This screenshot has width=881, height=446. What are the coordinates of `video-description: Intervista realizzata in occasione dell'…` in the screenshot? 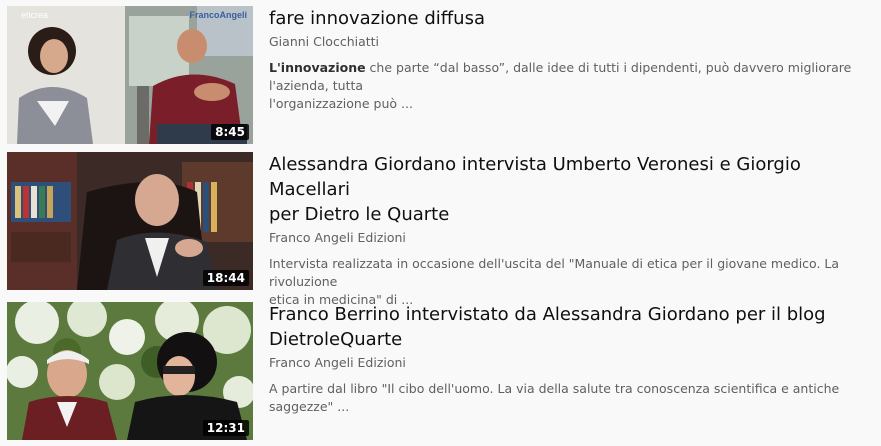 It's located at (569, 282).